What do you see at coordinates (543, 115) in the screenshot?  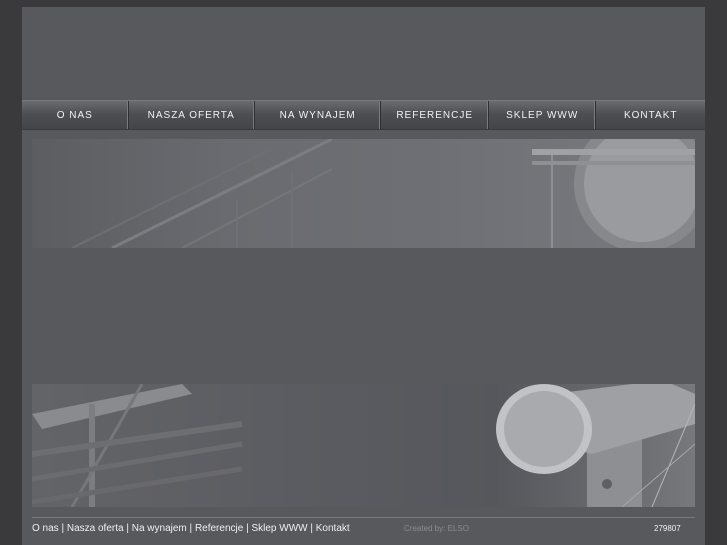 I see `nav-item-sklep-www: SKLEP WWW` at bounding box center [543, 115].